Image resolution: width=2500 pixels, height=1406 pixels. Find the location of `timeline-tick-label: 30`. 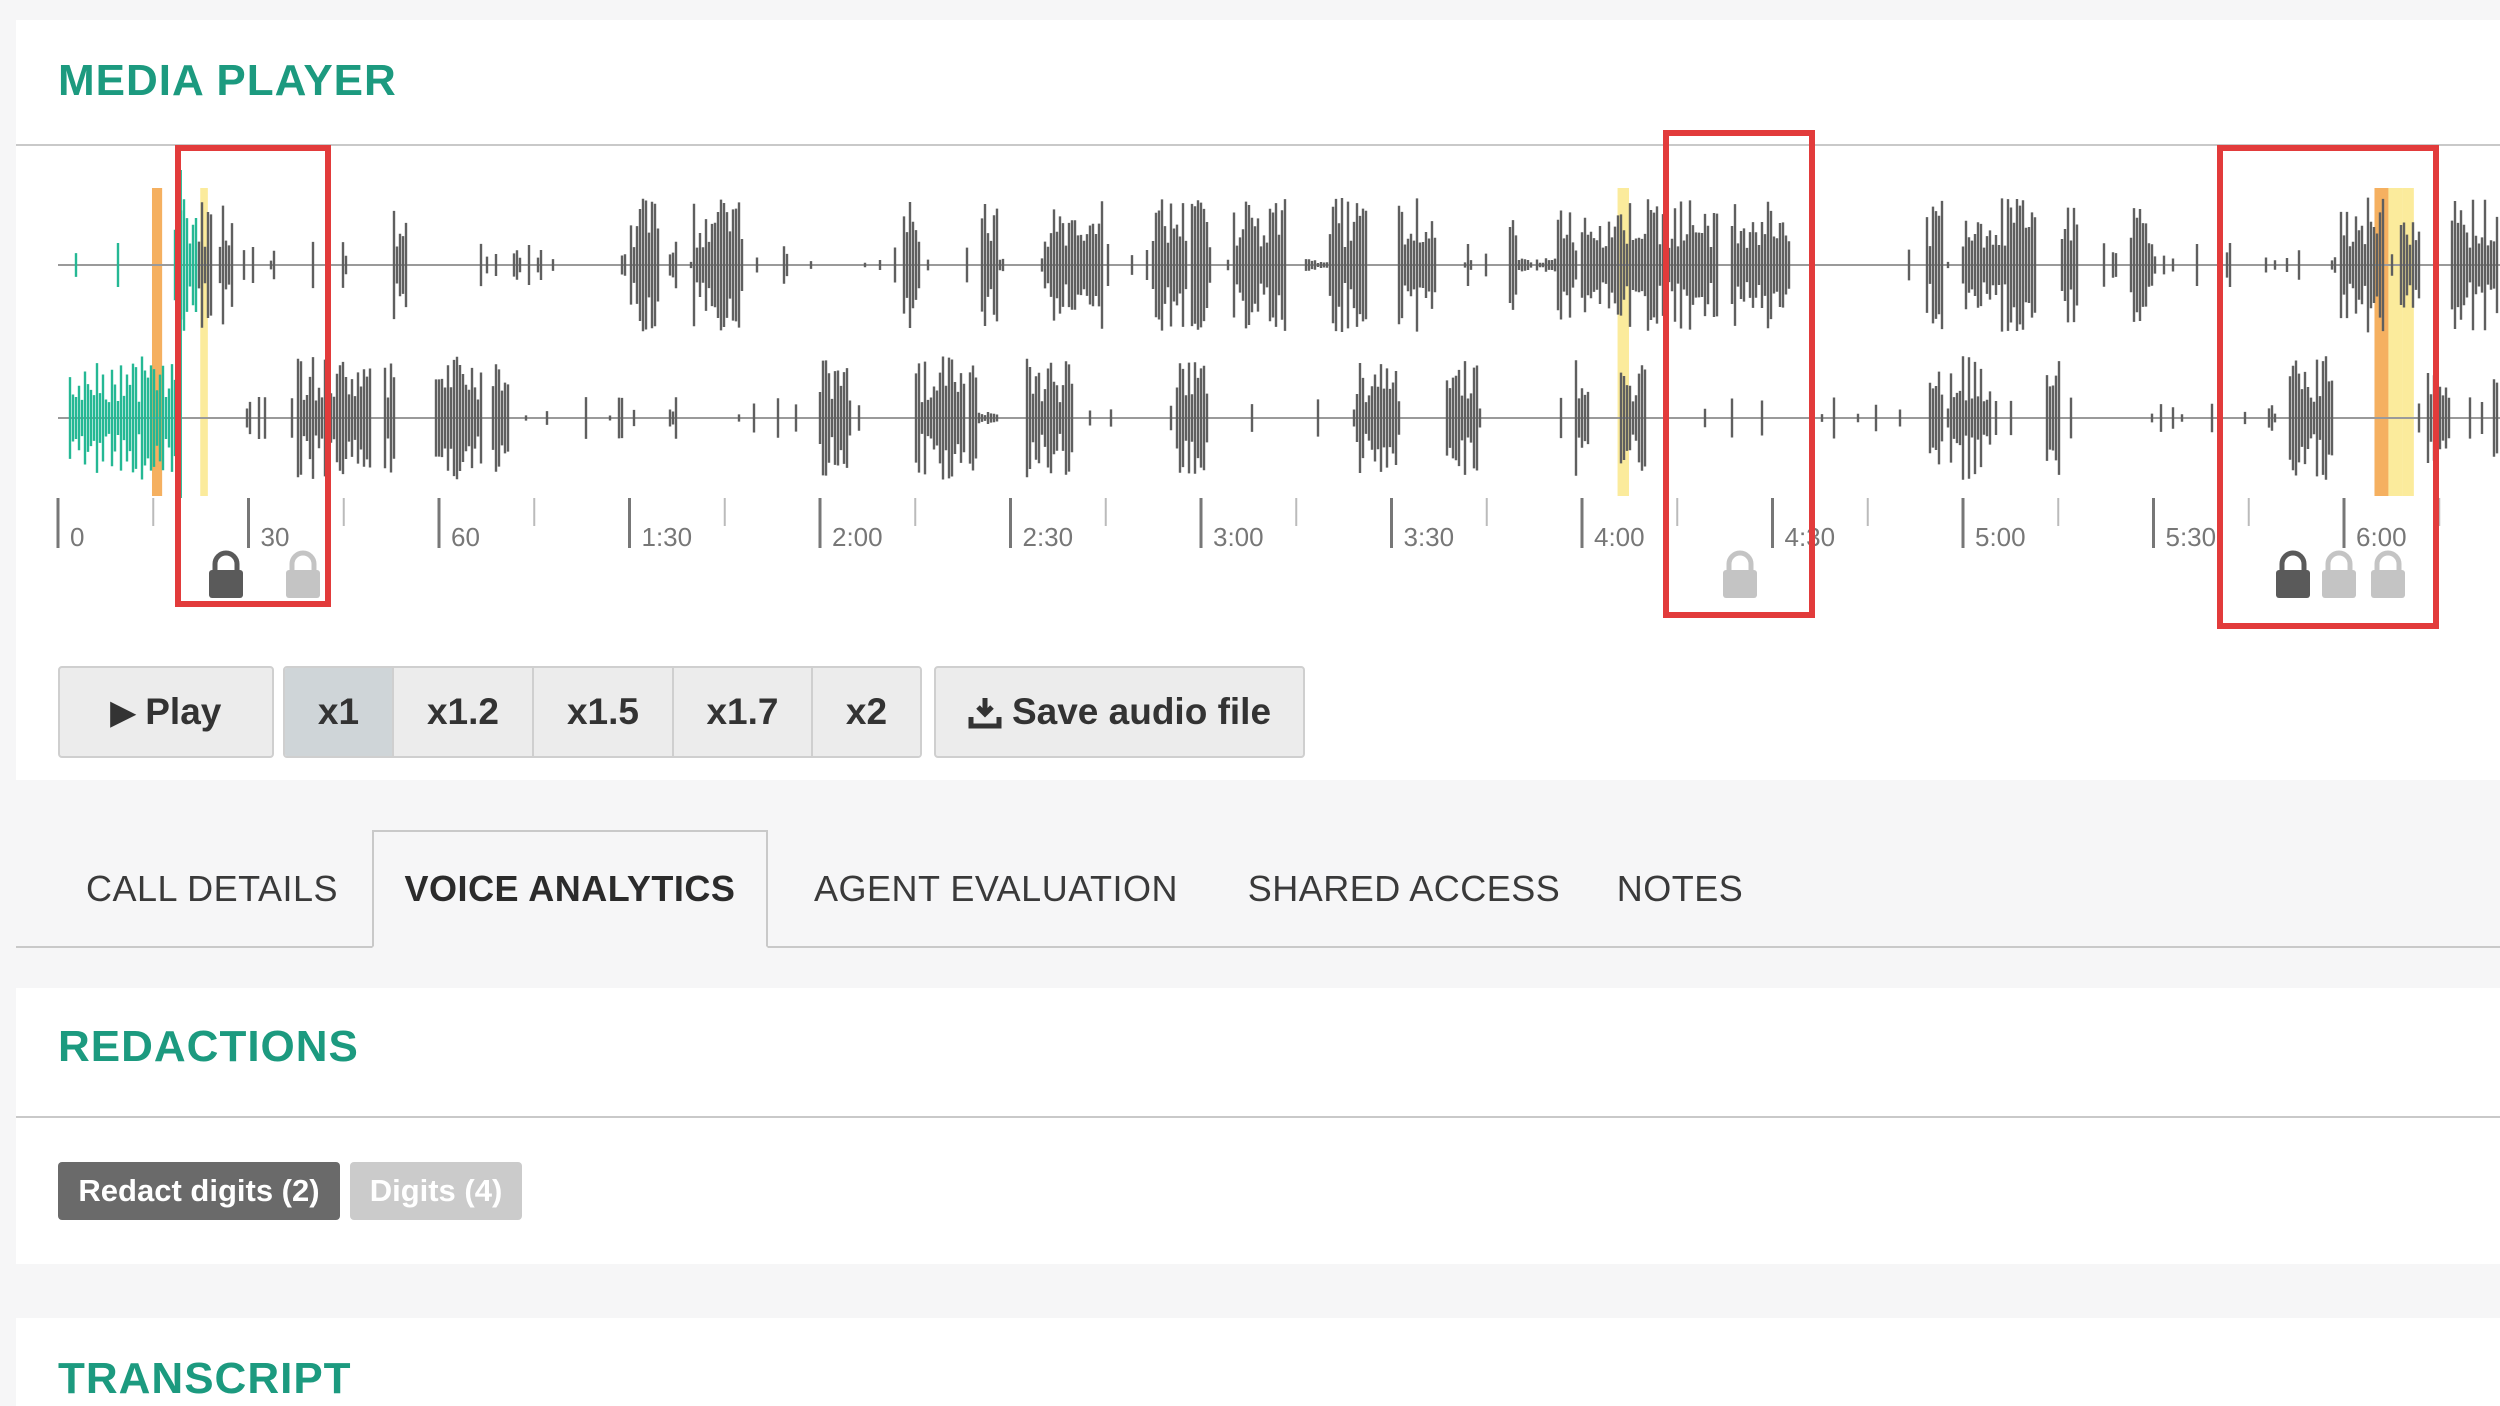

timeline-tick-label: 30 is located at coordinates (275, 537).